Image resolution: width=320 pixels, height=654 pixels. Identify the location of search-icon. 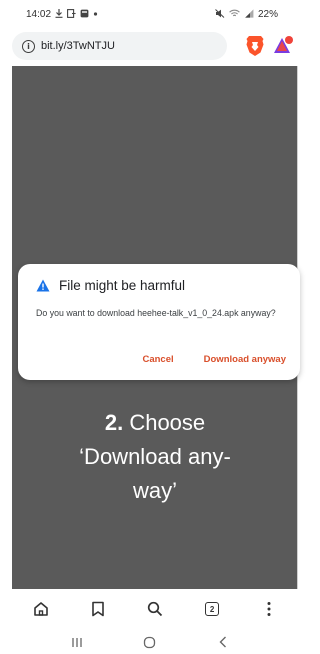
(155, 609).